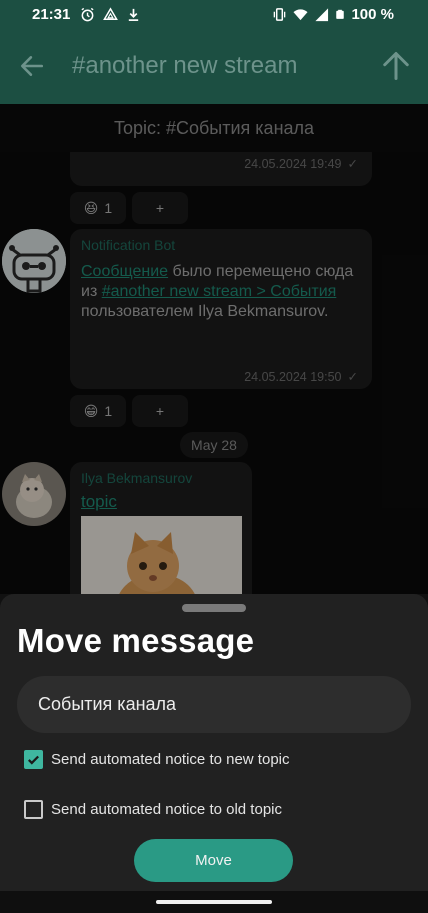 The height and width of the screenshot is (913, 428). I want to click on notice-new-topic-label: Send automated notice to new topic, so click(170, 759).